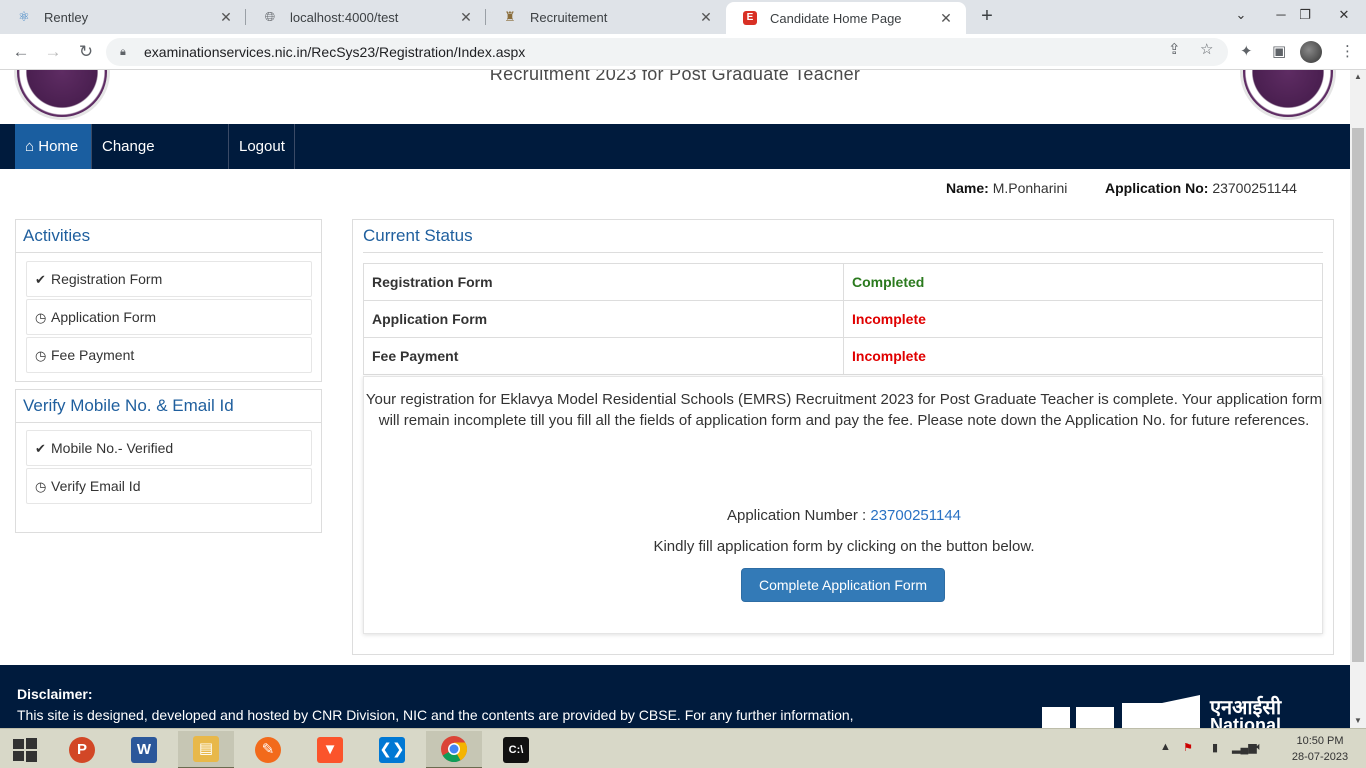 The width and height of the screenshot is (1366, 768). Describe the element at coordinates (844, 515) in the screenshot. I see `application-number-line: Application Number : 23700251144` at that location.